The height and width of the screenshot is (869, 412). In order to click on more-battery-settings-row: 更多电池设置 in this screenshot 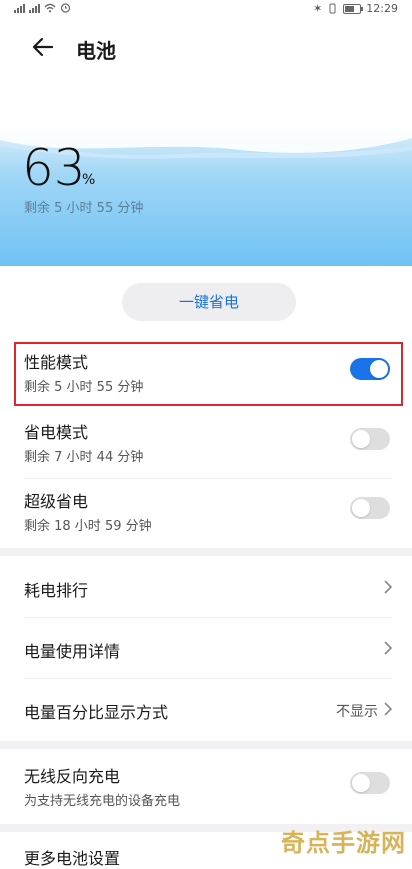, I will do `click(72, 857)`.